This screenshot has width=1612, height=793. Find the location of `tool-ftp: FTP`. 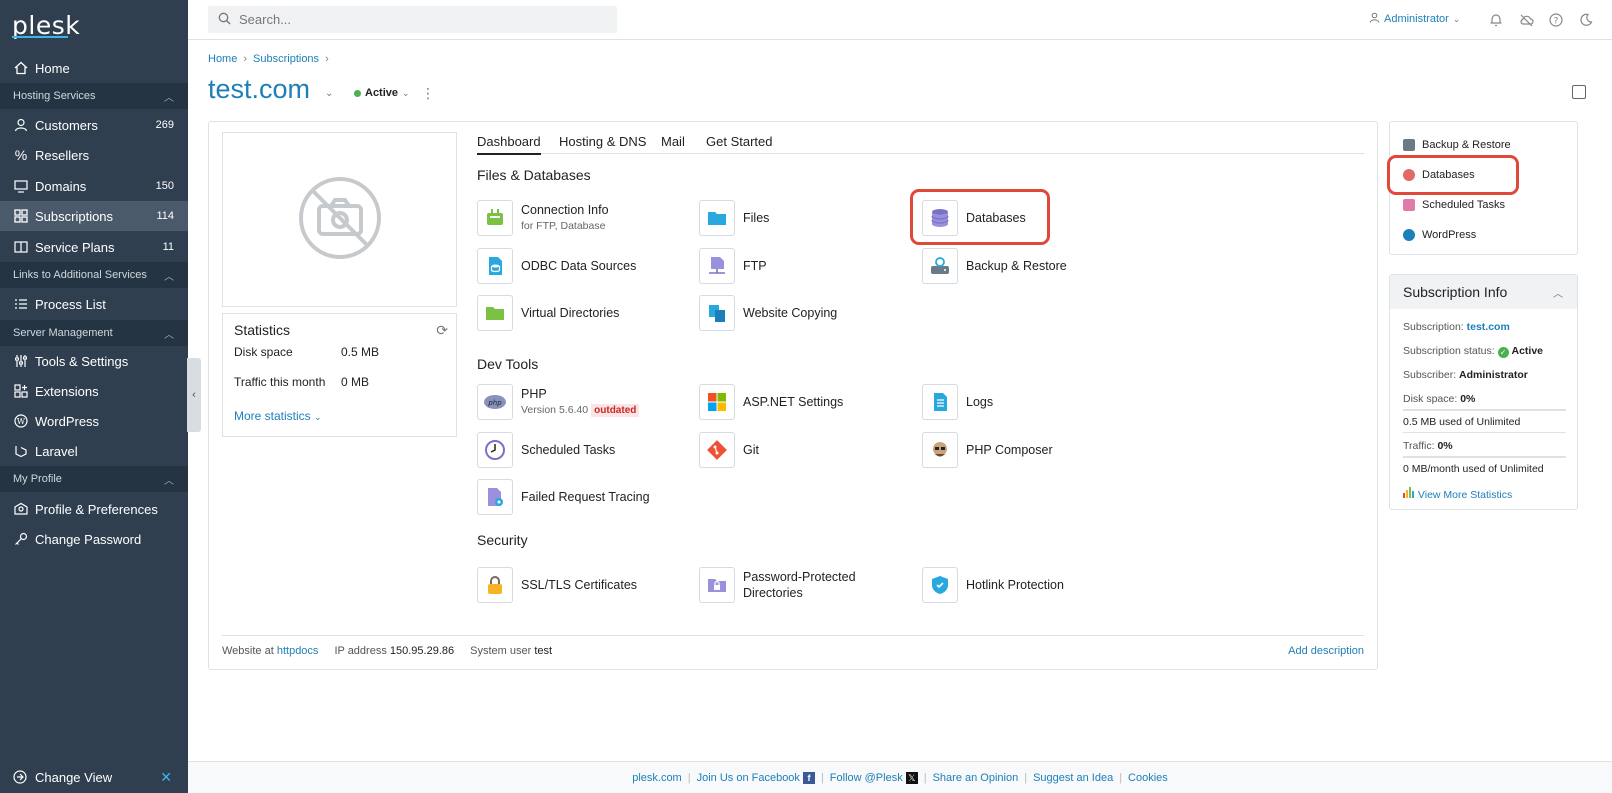

tool-ftp: FTP is located at coordinates (733, 266).